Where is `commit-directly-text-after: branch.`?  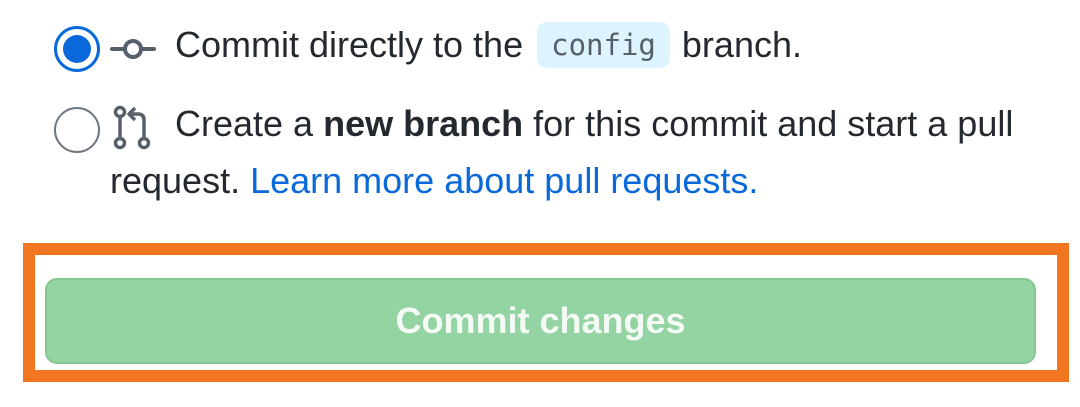 commit-directly-text-after: branch. is located at coordinates (741, 44).